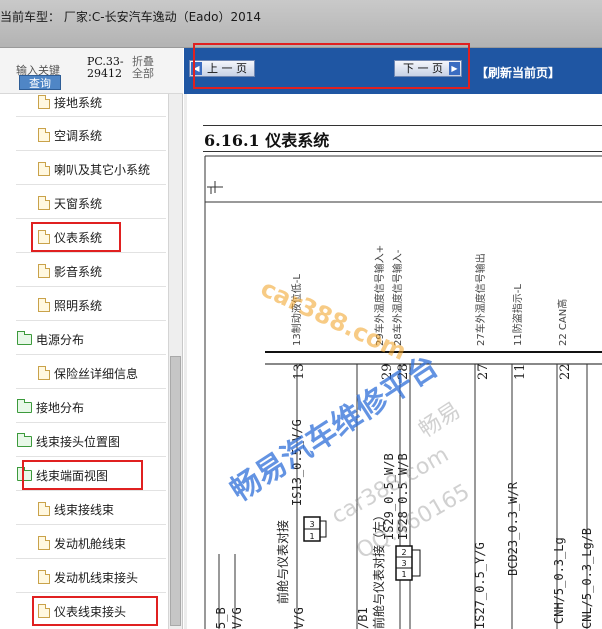  Describe the element at coordinates (587, 578) in the screenshot. I see `wire-code: CNL/5_0.3_Lg/B` at that location.